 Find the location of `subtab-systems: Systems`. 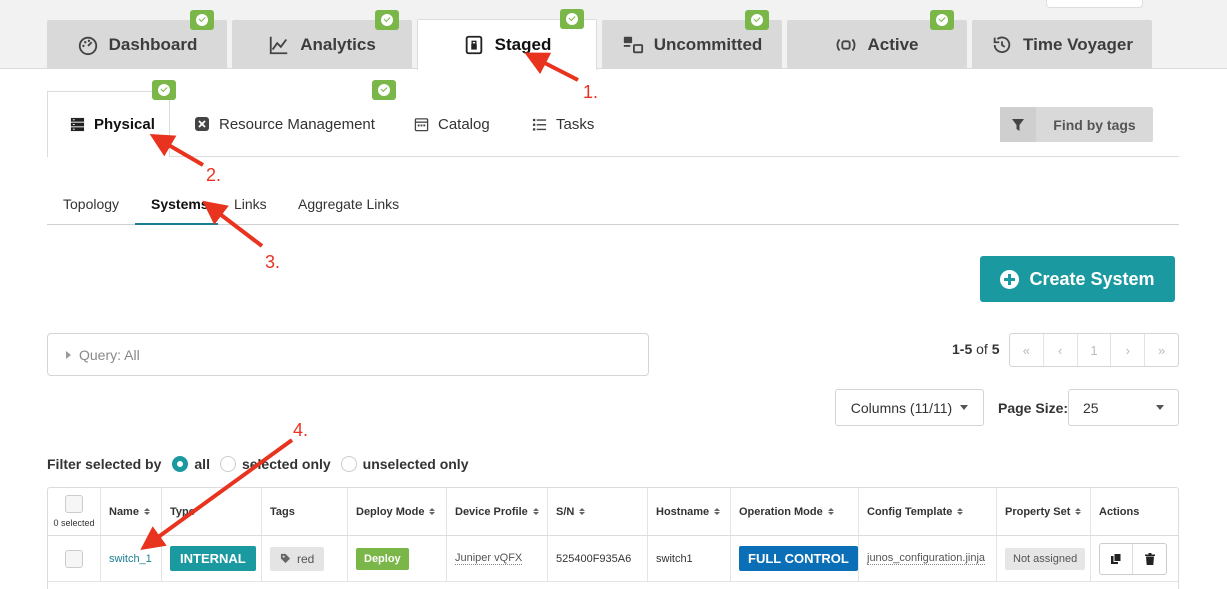

subtab-systems: Systems is located at coordinates (180, 204).